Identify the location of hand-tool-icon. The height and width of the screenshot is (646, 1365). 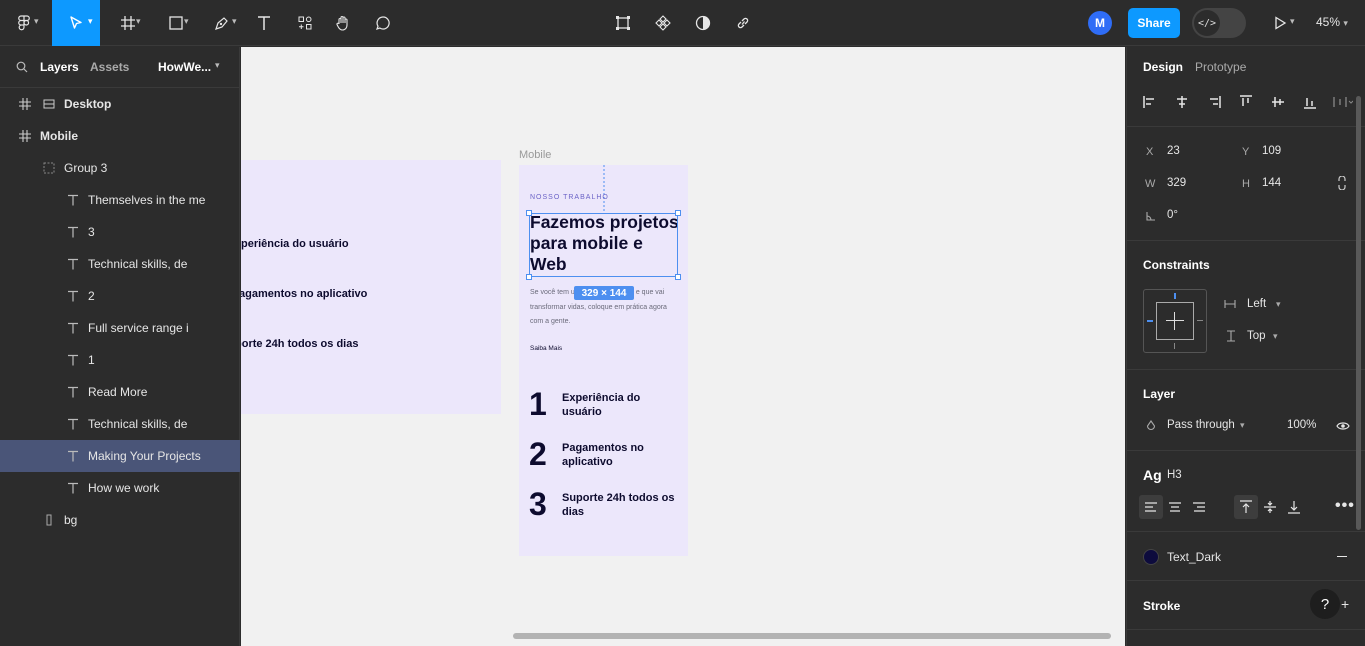
(343, 23).